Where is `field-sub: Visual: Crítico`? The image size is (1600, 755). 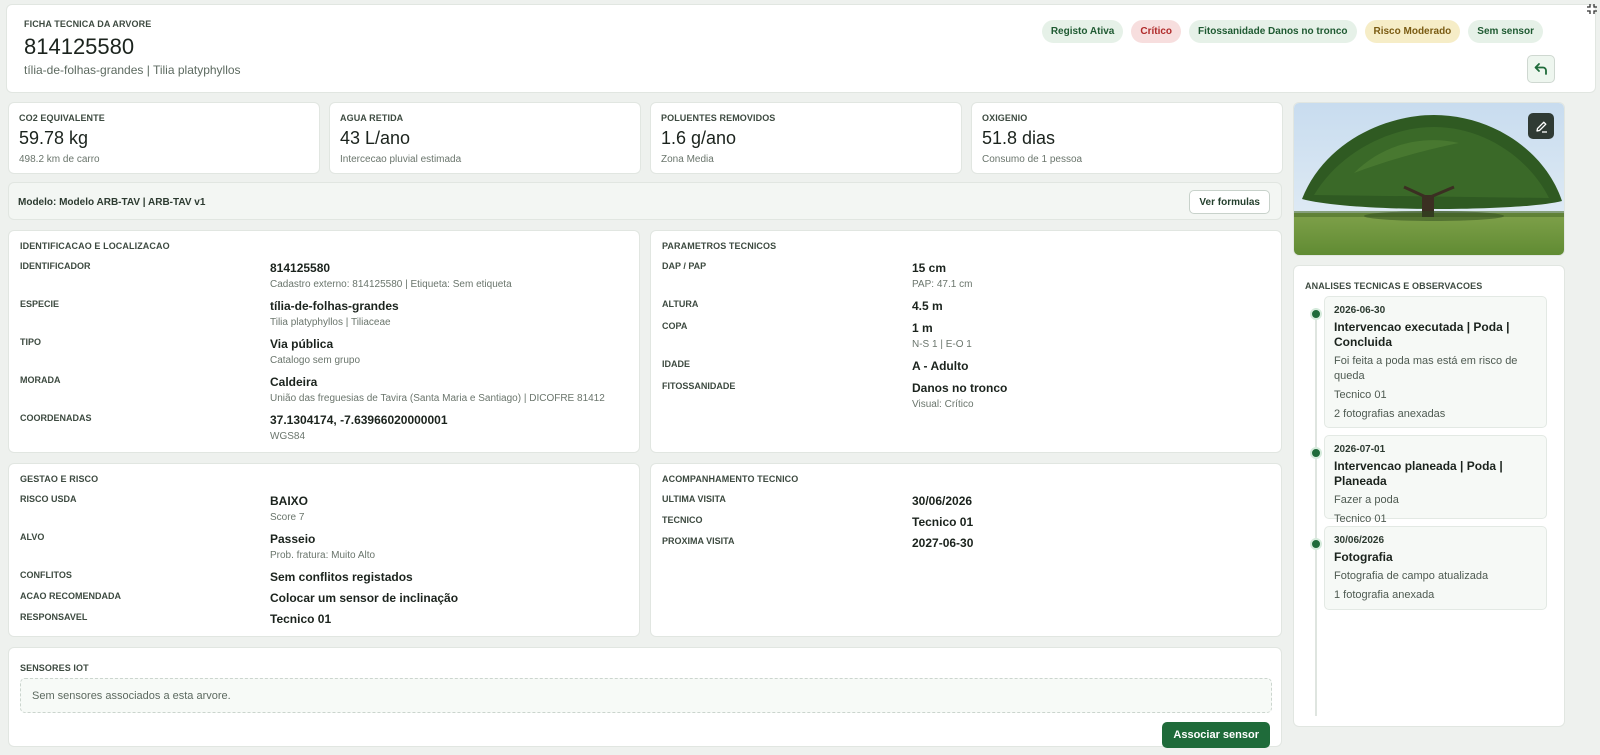 field-sub: Visual: Crítico is located at coordinates (943, 404).